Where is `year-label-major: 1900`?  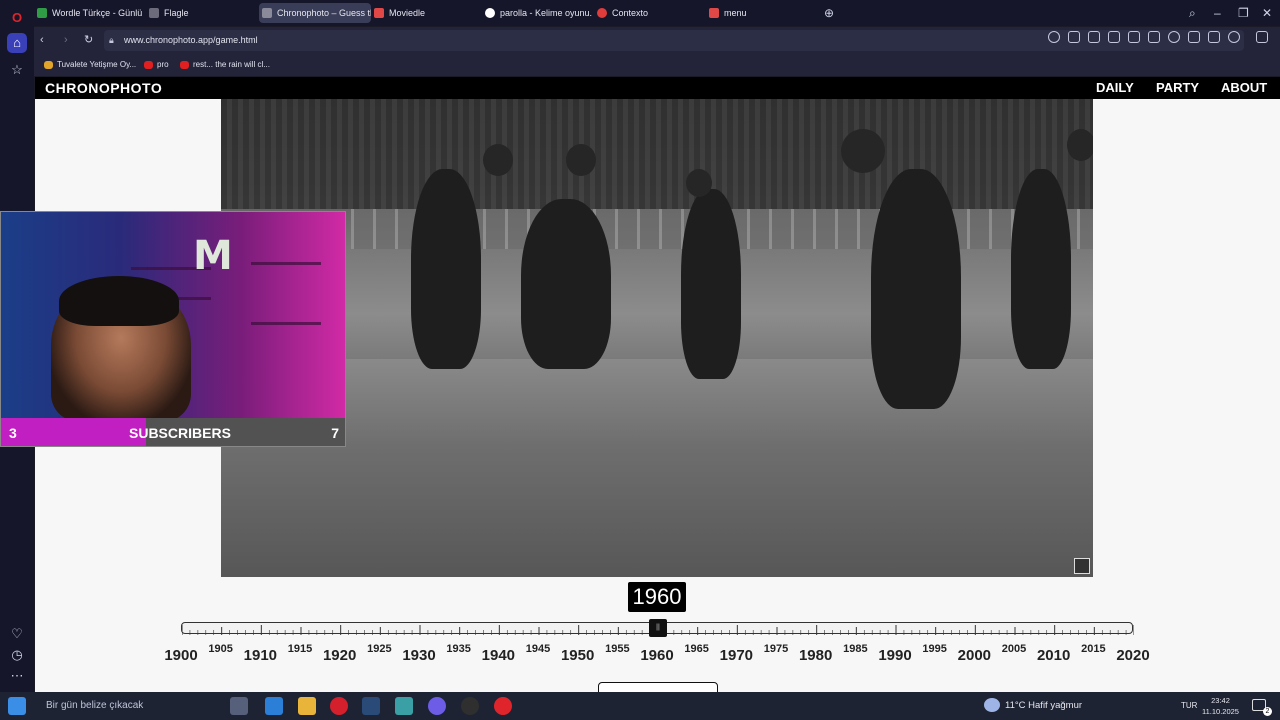
year-label-major: 1900 is located at coordinates (181, 655).